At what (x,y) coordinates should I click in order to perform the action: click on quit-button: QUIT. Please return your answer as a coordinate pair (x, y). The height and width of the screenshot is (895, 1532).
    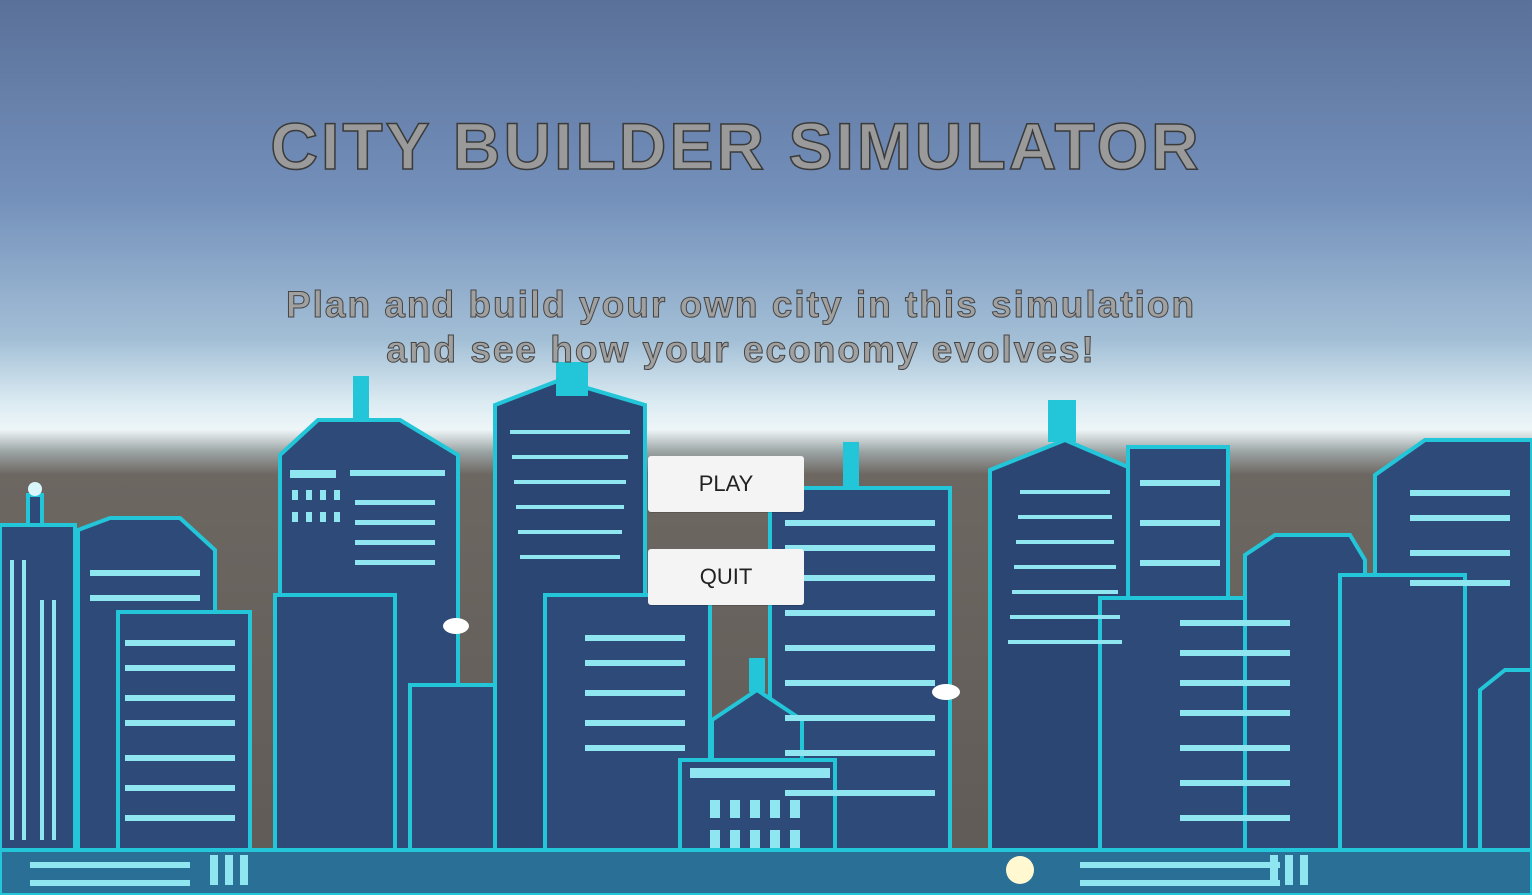
    Looking at the image, I should click on (726, 577).